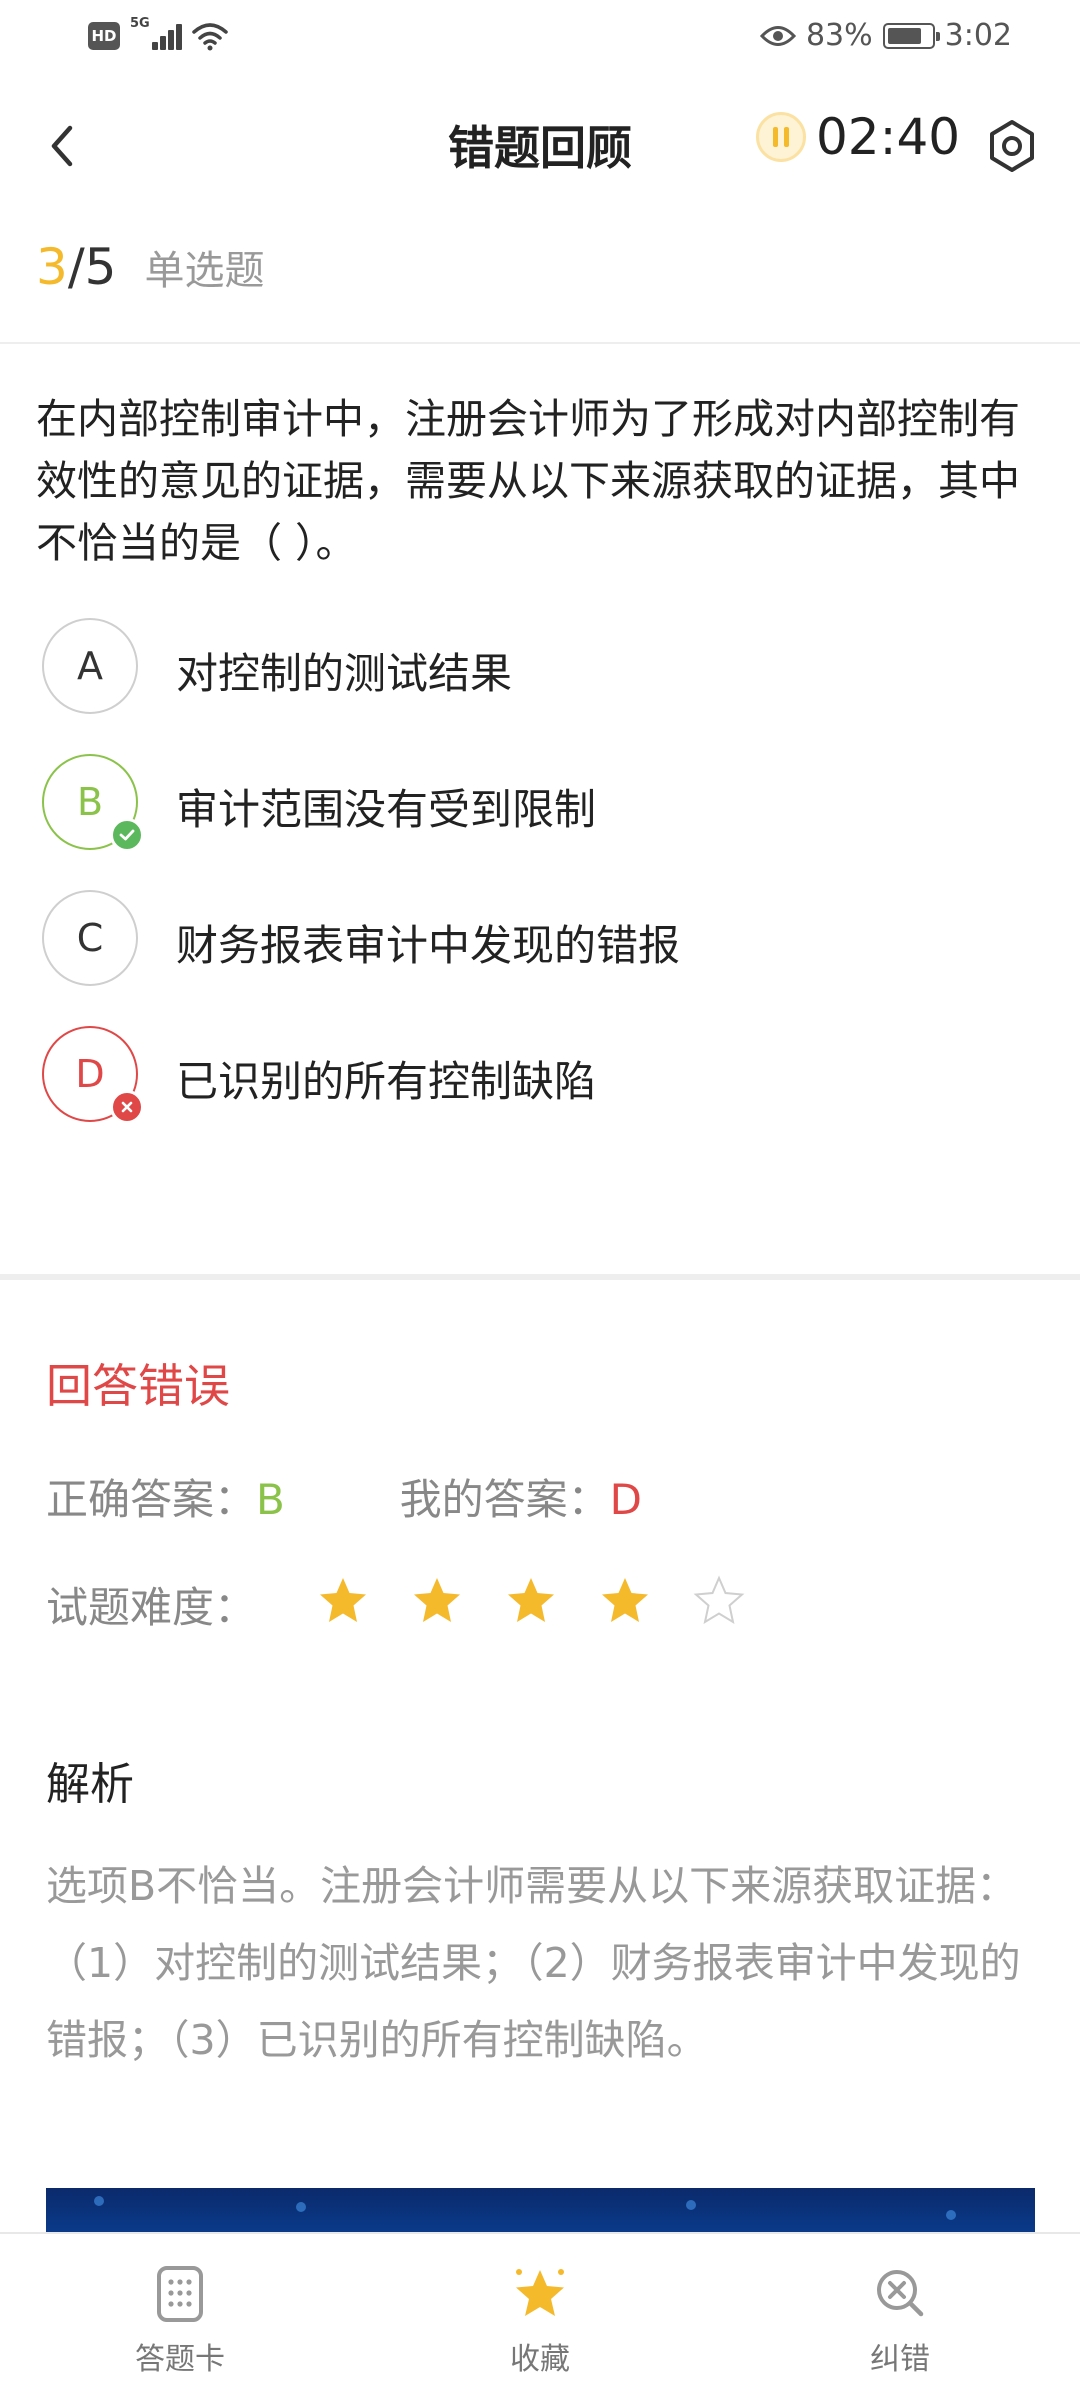 This screenshot has width=1080, height=2402. I want to click on correct-answer-value: B, so click(270, 1499).